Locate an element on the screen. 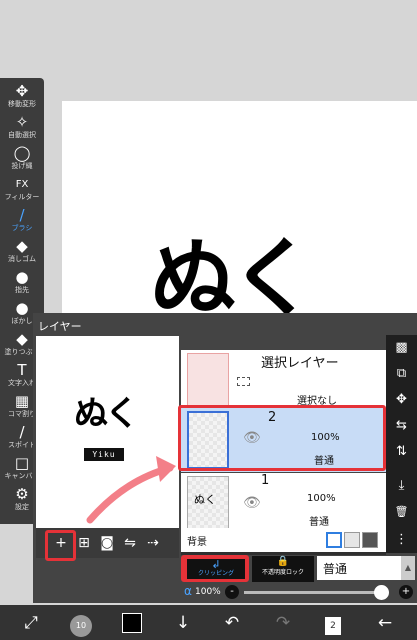  background-transparent-swatch is located at coordinates (352, 540).